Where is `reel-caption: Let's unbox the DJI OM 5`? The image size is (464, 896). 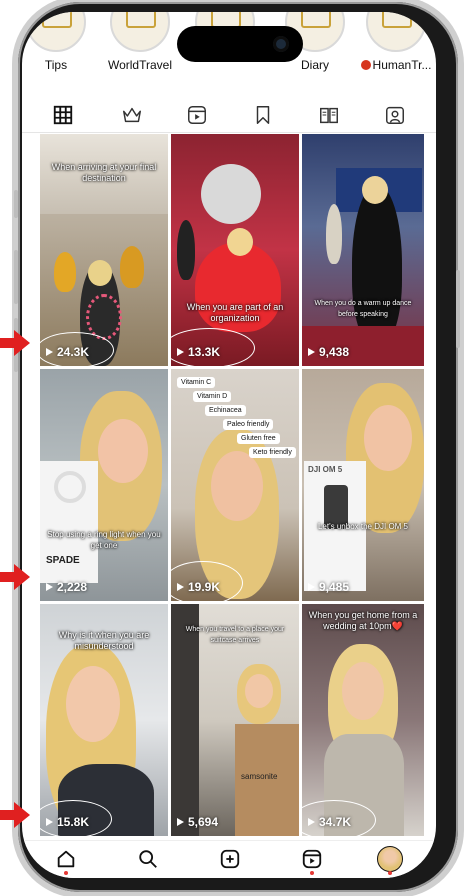 reel-caption: Let's unbox the DJI OM 5 is located at coordinates (362, 526).